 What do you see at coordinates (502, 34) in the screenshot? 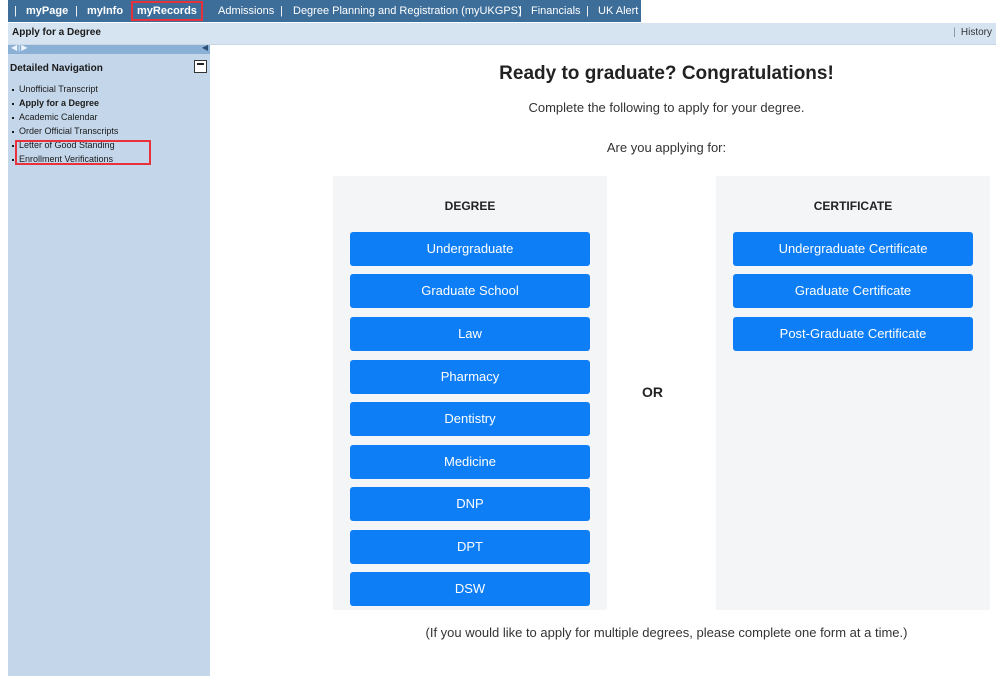
I see `page-header-bar: Apply for a Degree | History` at bounding box center [502, 34].